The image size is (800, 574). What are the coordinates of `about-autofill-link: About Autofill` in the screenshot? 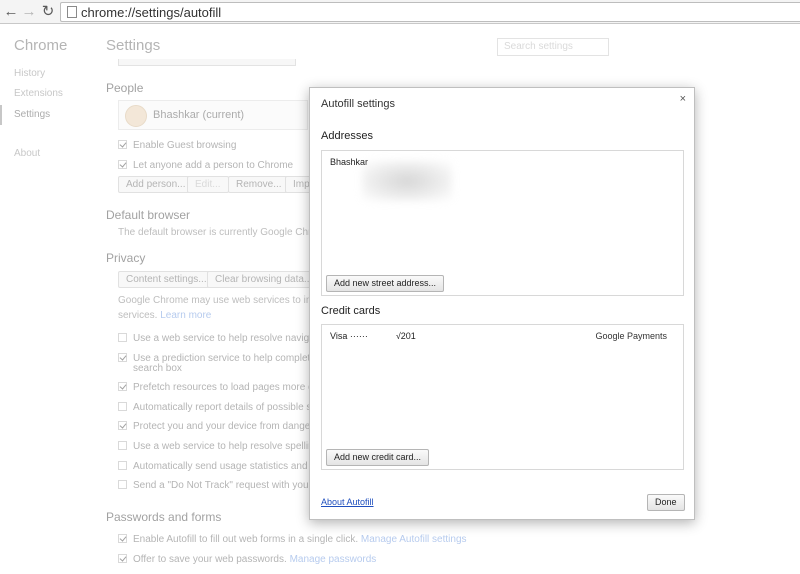 It's located at (347, 502).